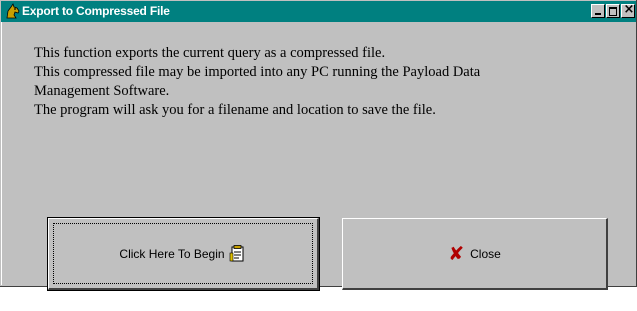 This screenshot has height=311, width=637. Describe the element at coordinates (485, 253) in the screenshot. I see `close-button-label: Close` at that location.